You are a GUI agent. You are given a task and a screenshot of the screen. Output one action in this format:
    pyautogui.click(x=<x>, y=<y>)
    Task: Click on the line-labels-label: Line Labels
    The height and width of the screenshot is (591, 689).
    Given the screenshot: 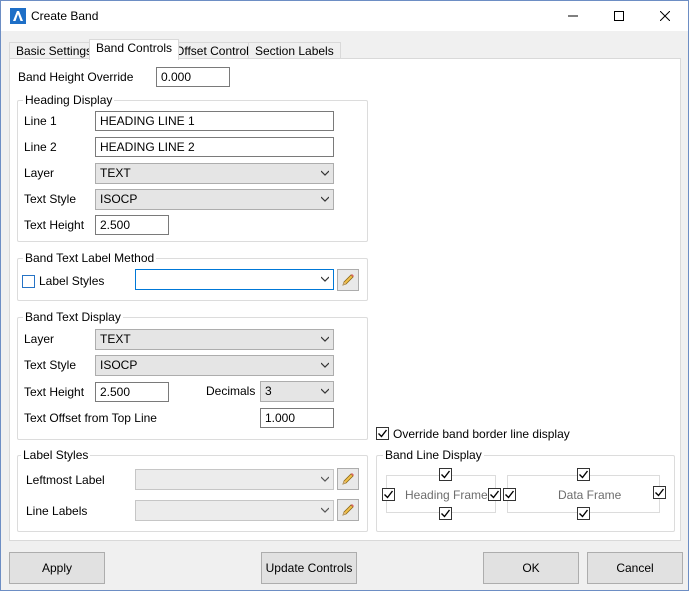 What is the action you would take?
    pyautogui.click(x=57, y=511)
    